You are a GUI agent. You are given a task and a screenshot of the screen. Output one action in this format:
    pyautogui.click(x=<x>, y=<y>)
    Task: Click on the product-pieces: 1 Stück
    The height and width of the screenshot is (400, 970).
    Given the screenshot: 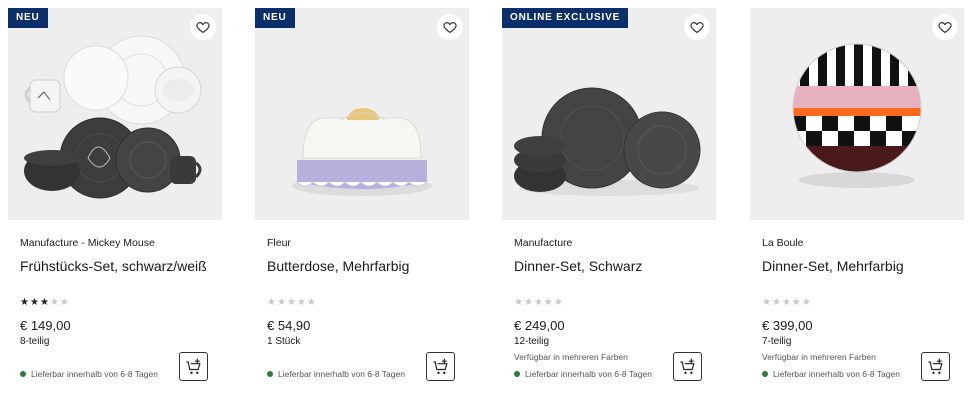 What is the action you would take?
    pyautogui.click(x=284, y=341)
    